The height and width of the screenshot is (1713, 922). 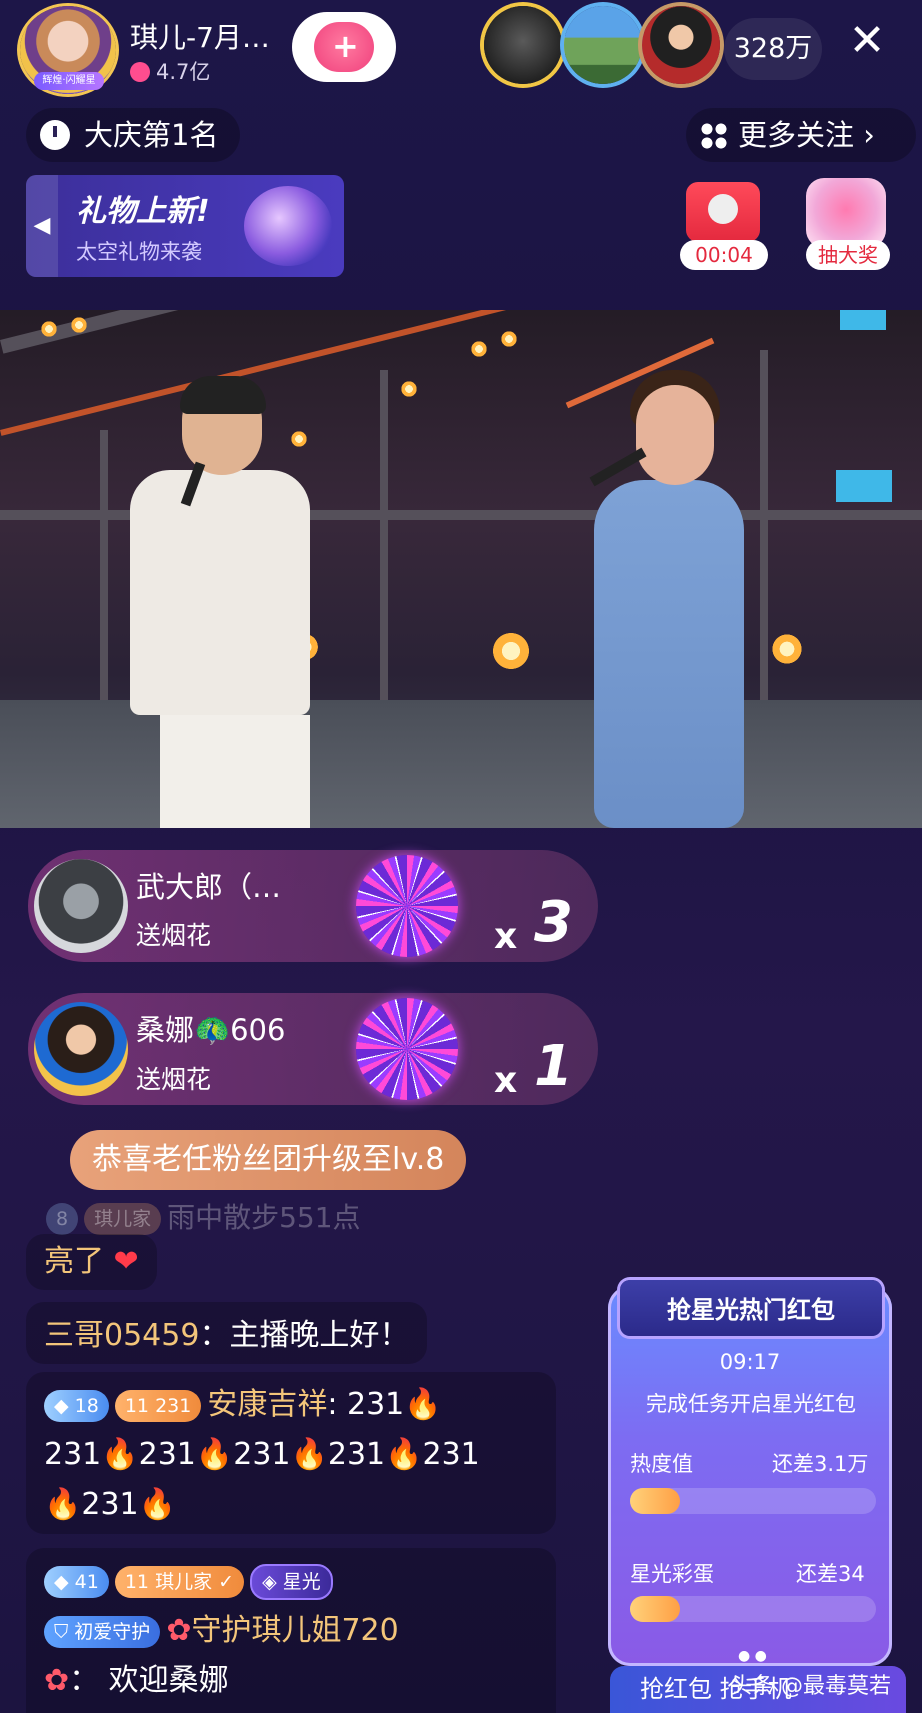 I want to click on plus-icon: +, so click(x=345, y=46).